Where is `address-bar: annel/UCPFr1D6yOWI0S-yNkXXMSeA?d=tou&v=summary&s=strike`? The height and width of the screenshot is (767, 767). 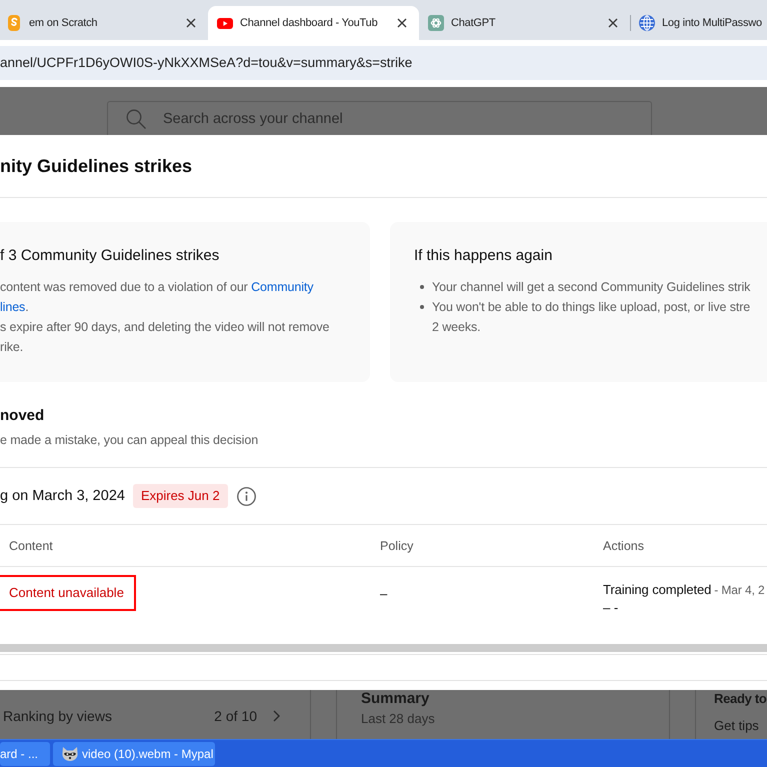
address-bar: annel/UCPFr1D6yOWI0S-yNkXXMSeA?d=tou&v=summary&s=strike is located at coordinates (383, 63).